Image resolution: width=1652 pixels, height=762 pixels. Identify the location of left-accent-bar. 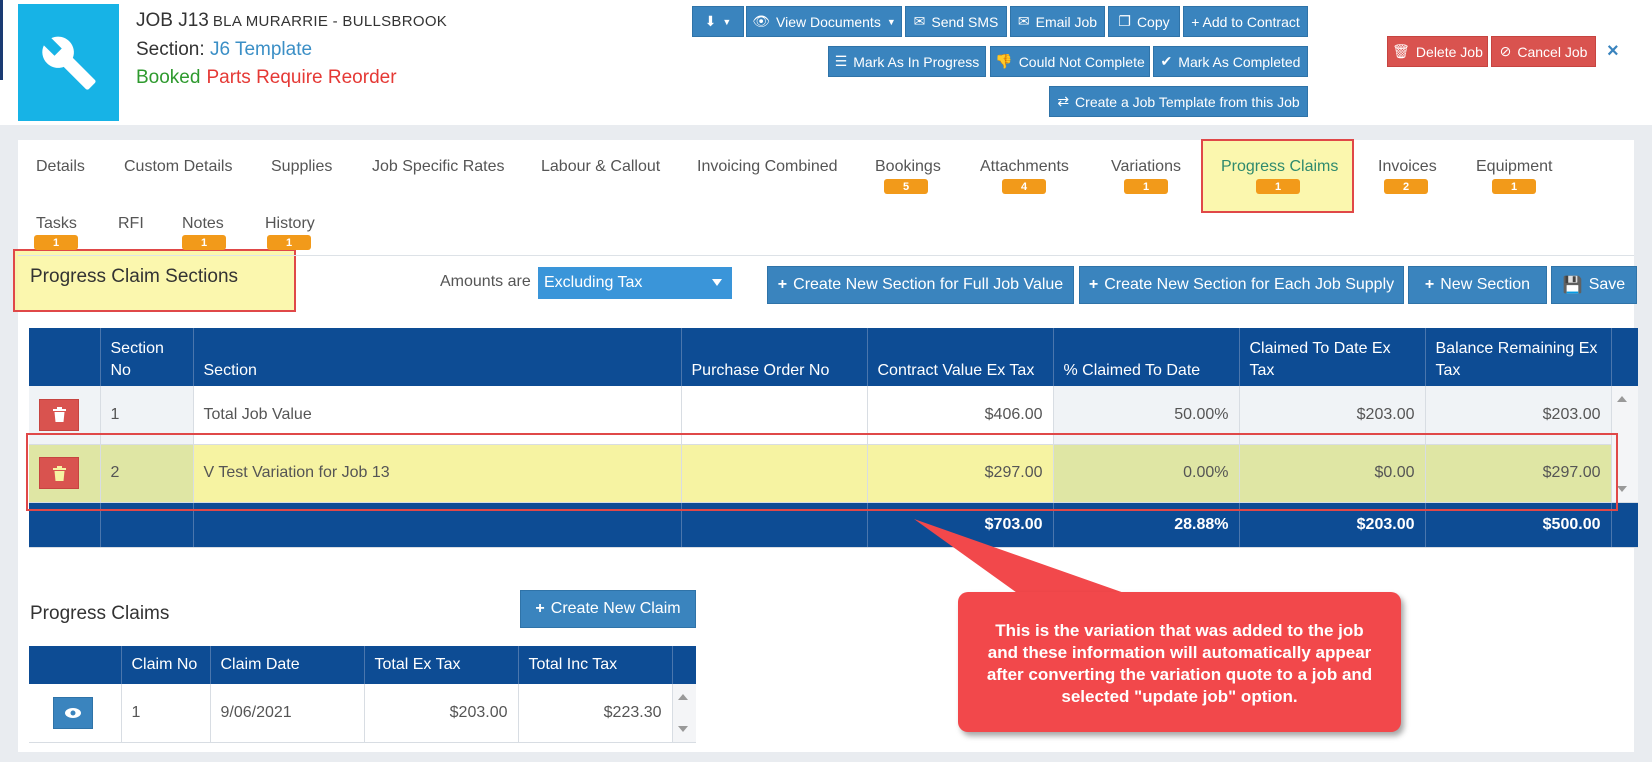
(1, 40).